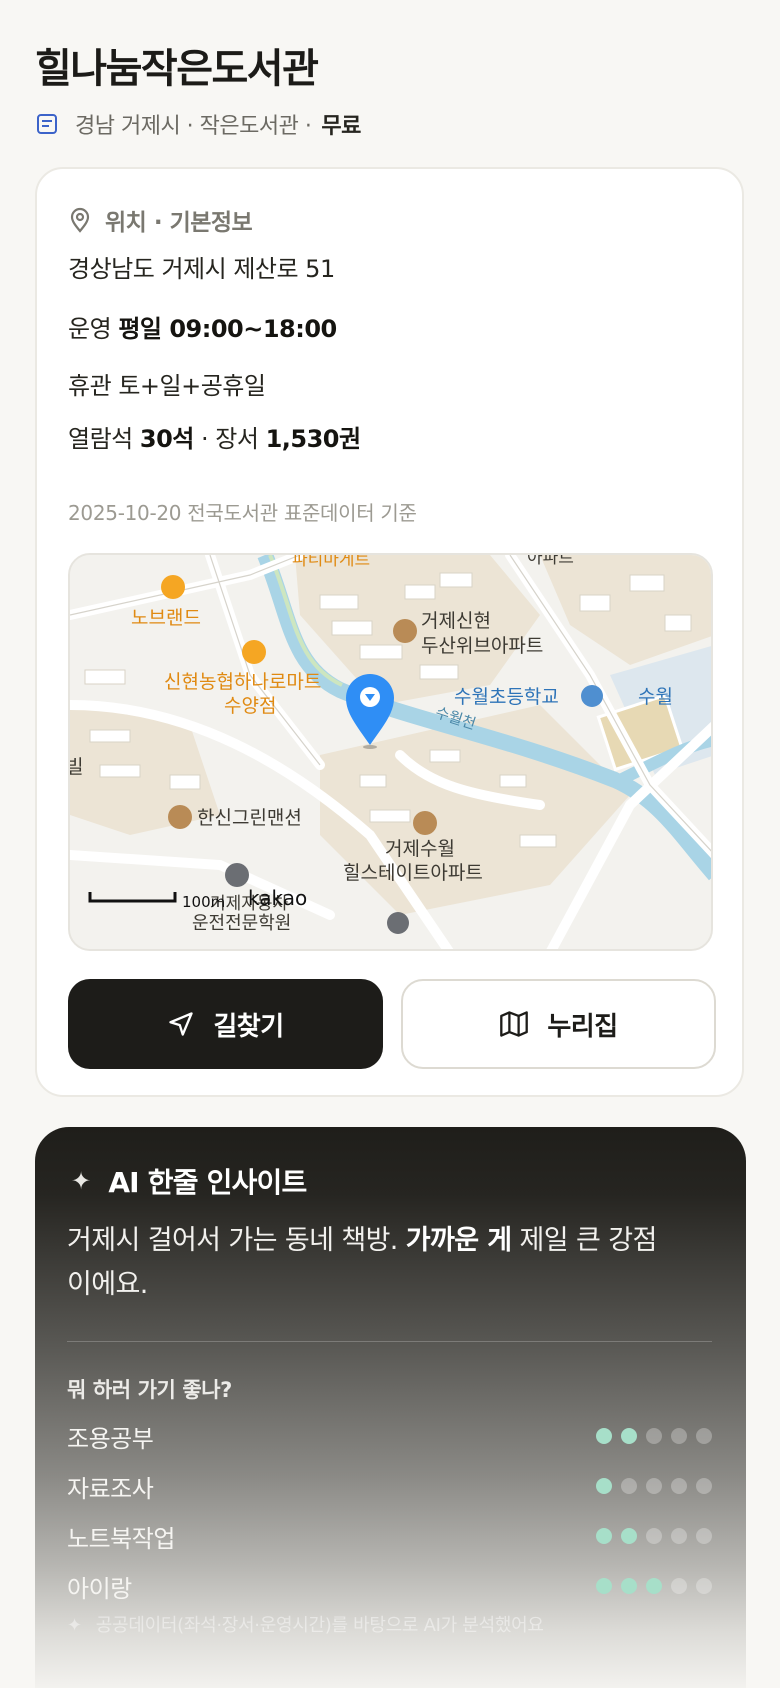  What do you see at coordinates (192, 386) in the screenshot?
I see `closed-value: 토+일+공휴일` at bounding box center [192, 386].